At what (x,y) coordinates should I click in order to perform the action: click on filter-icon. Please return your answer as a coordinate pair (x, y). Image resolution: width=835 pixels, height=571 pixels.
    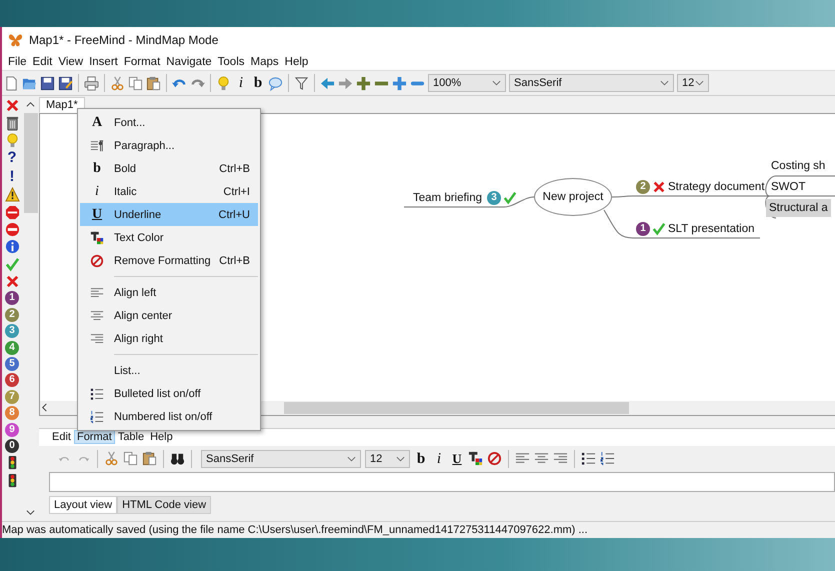
    Looking at the image, I should click on (301, 83).